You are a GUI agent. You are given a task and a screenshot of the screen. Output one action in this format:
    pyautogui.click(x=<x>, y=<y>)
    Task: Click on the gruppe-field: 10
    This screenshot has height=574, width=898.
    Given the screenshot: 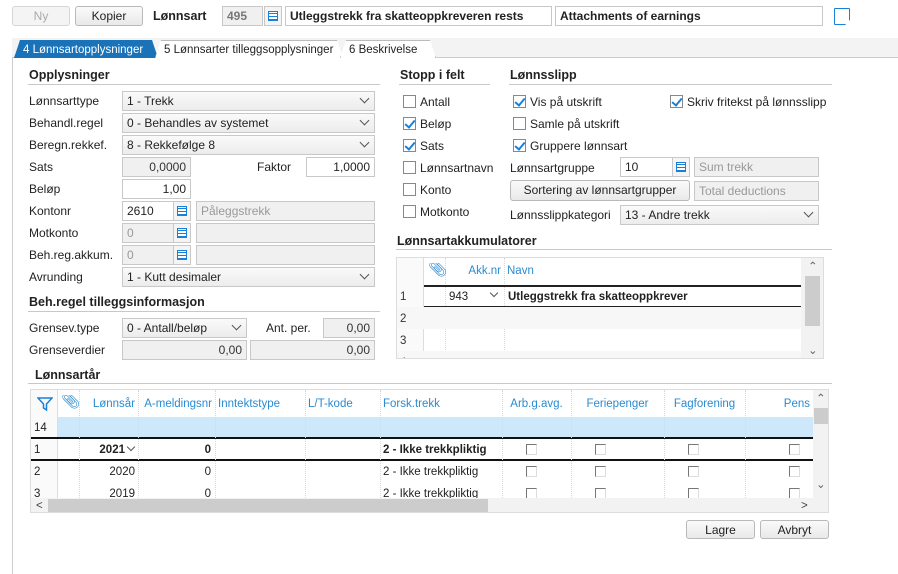 What is the action you would take?
    pyautogui.click(x=646, y=167)
    